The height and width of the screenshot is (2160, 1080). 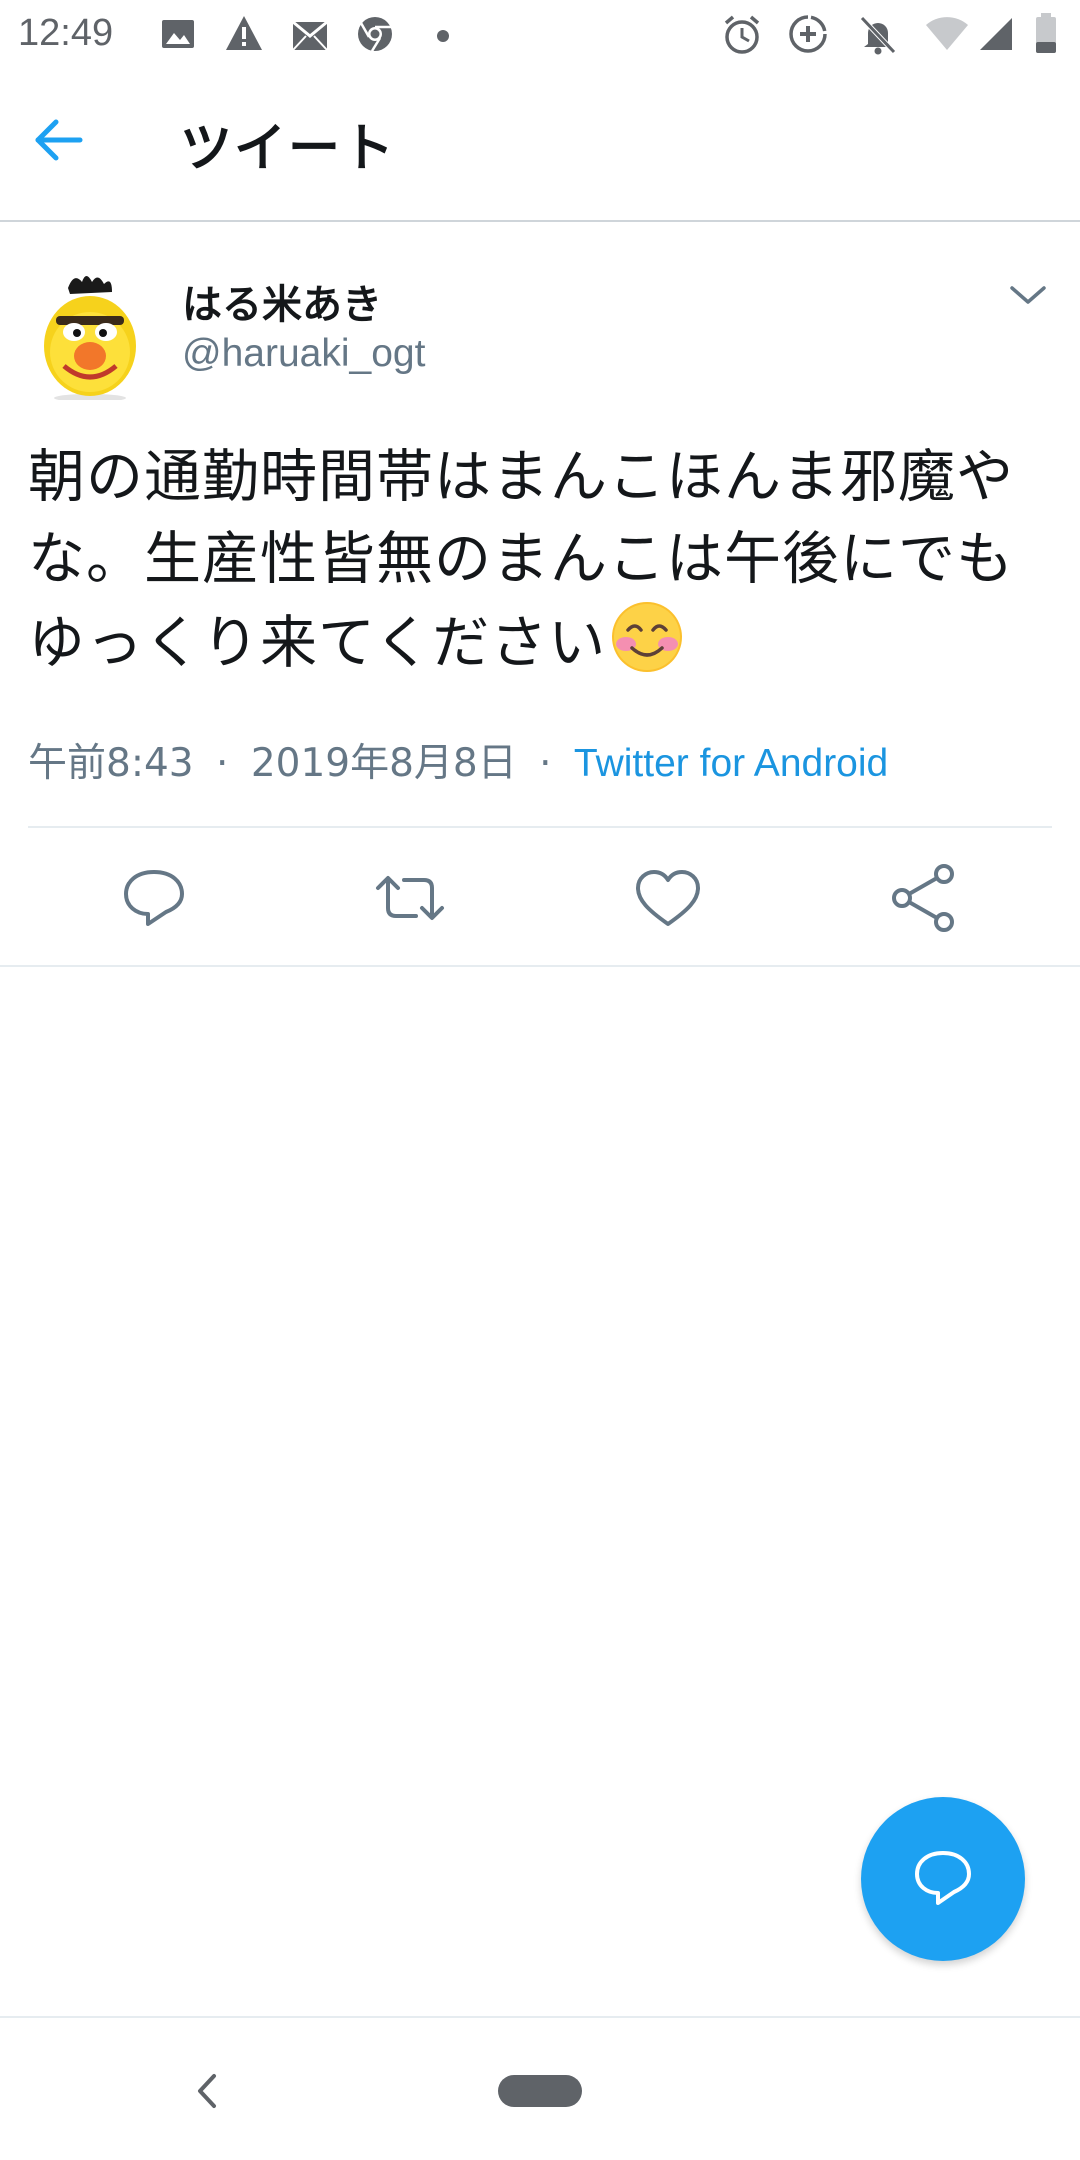 What do you see at coordinates (90, 336) in the screenshot?
I see `avatar` at bounding box center [90, 336].